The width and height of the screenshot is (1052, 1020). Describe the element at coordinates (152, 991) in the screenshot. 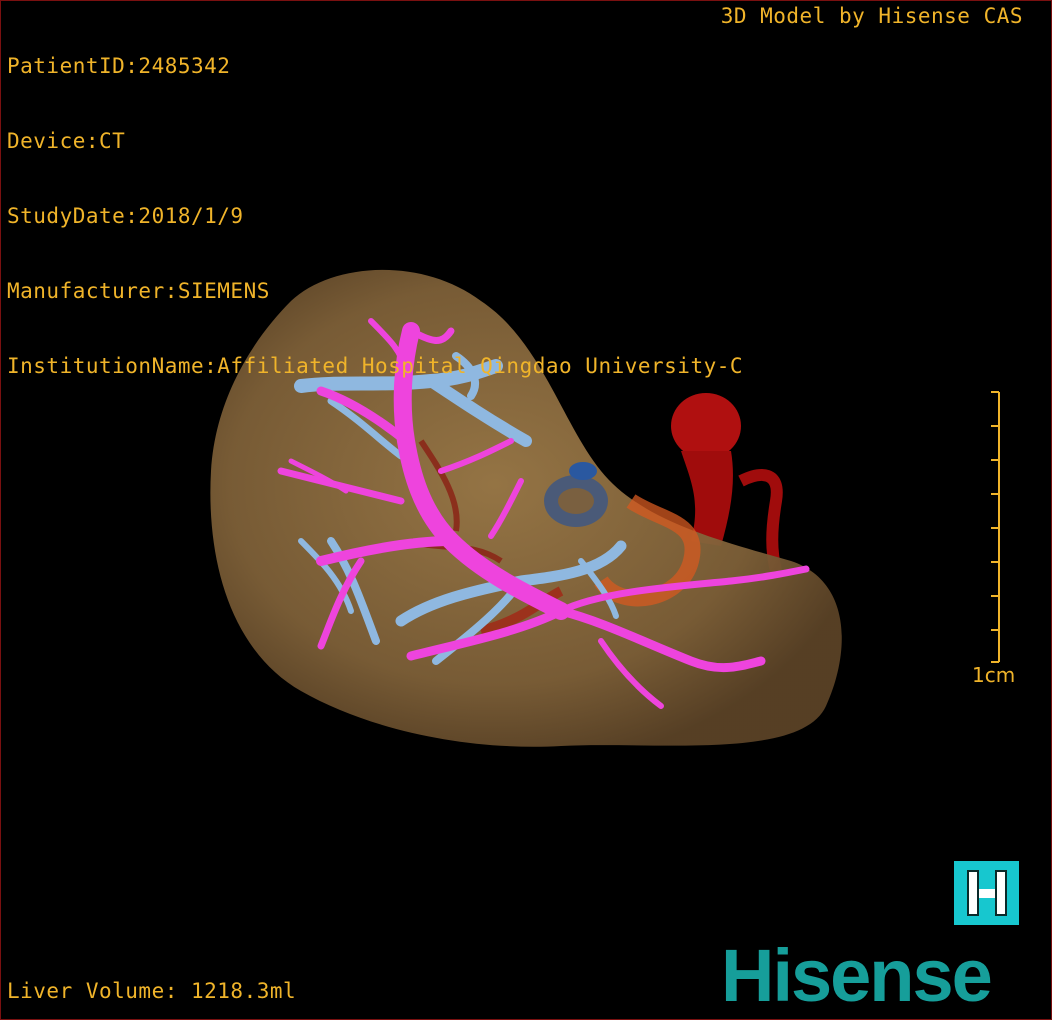

I see `liver-volume: Liver Volume: 1218.3ml` at that location.